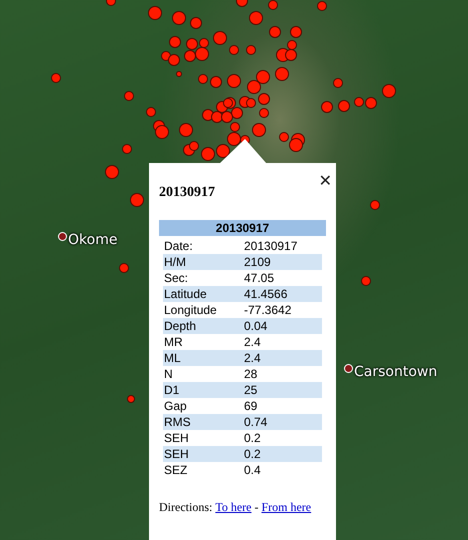 The image size is (468, 540). Describe the element at coordinates (187, 193) in the screenshot. I see `popup-title: 20130917` at that location.